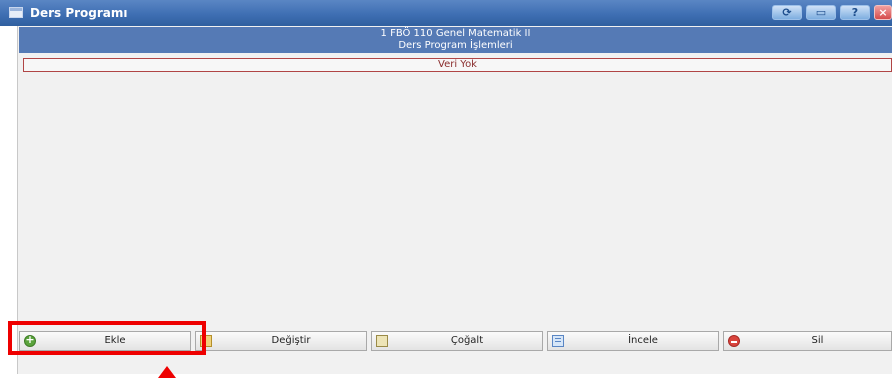  What do you see at coordinates (734, 341) in the screenshot?
I see `delete-icon` at bounding box center [734, 341].